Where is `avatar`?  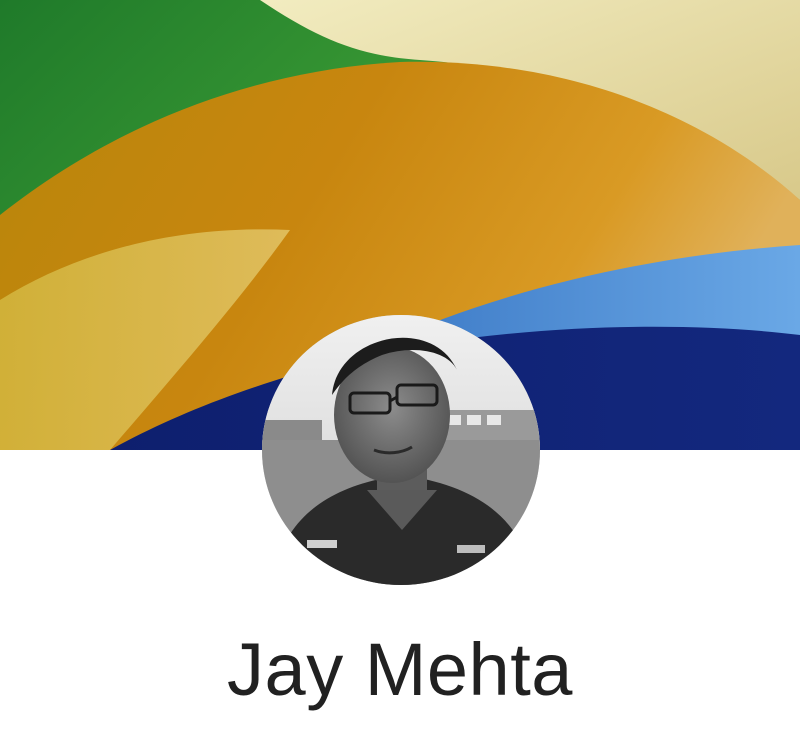 avatar is located at coordinates (401, 450).